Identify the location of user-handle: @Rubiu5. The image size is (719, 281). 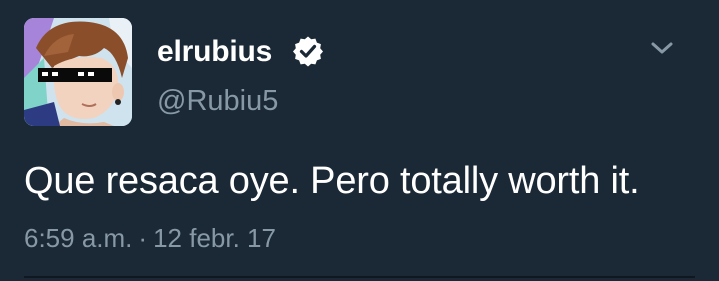
(217, 101).